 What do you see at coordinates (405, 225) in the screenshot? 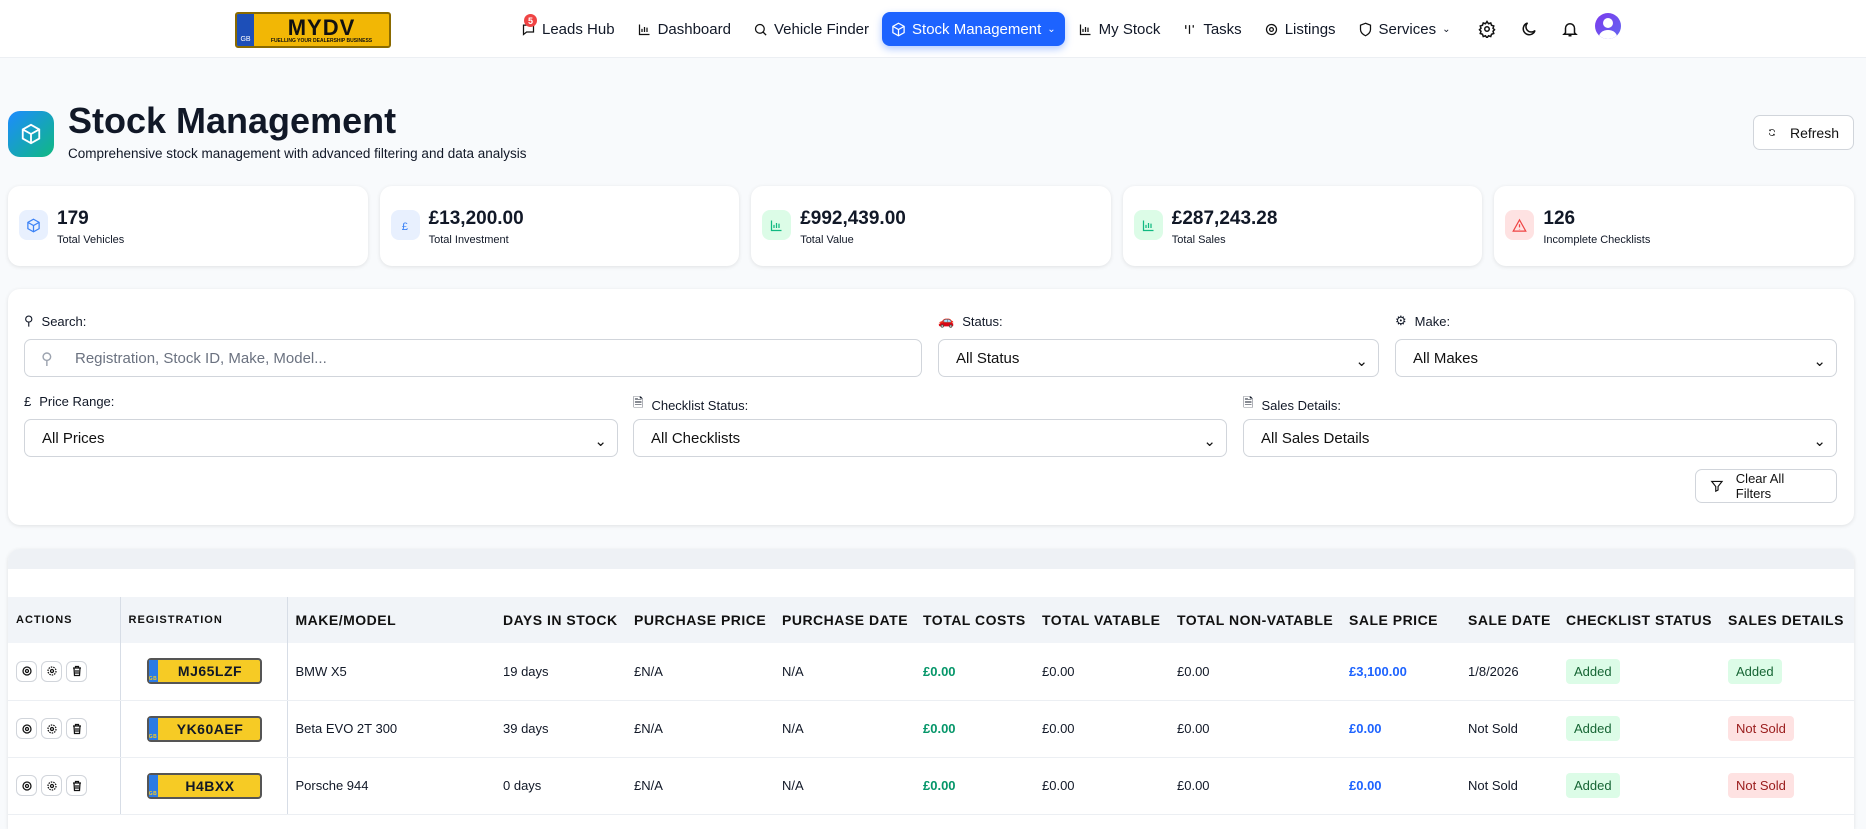
I see `pound-icon: £` at bounding box center [405, 225].